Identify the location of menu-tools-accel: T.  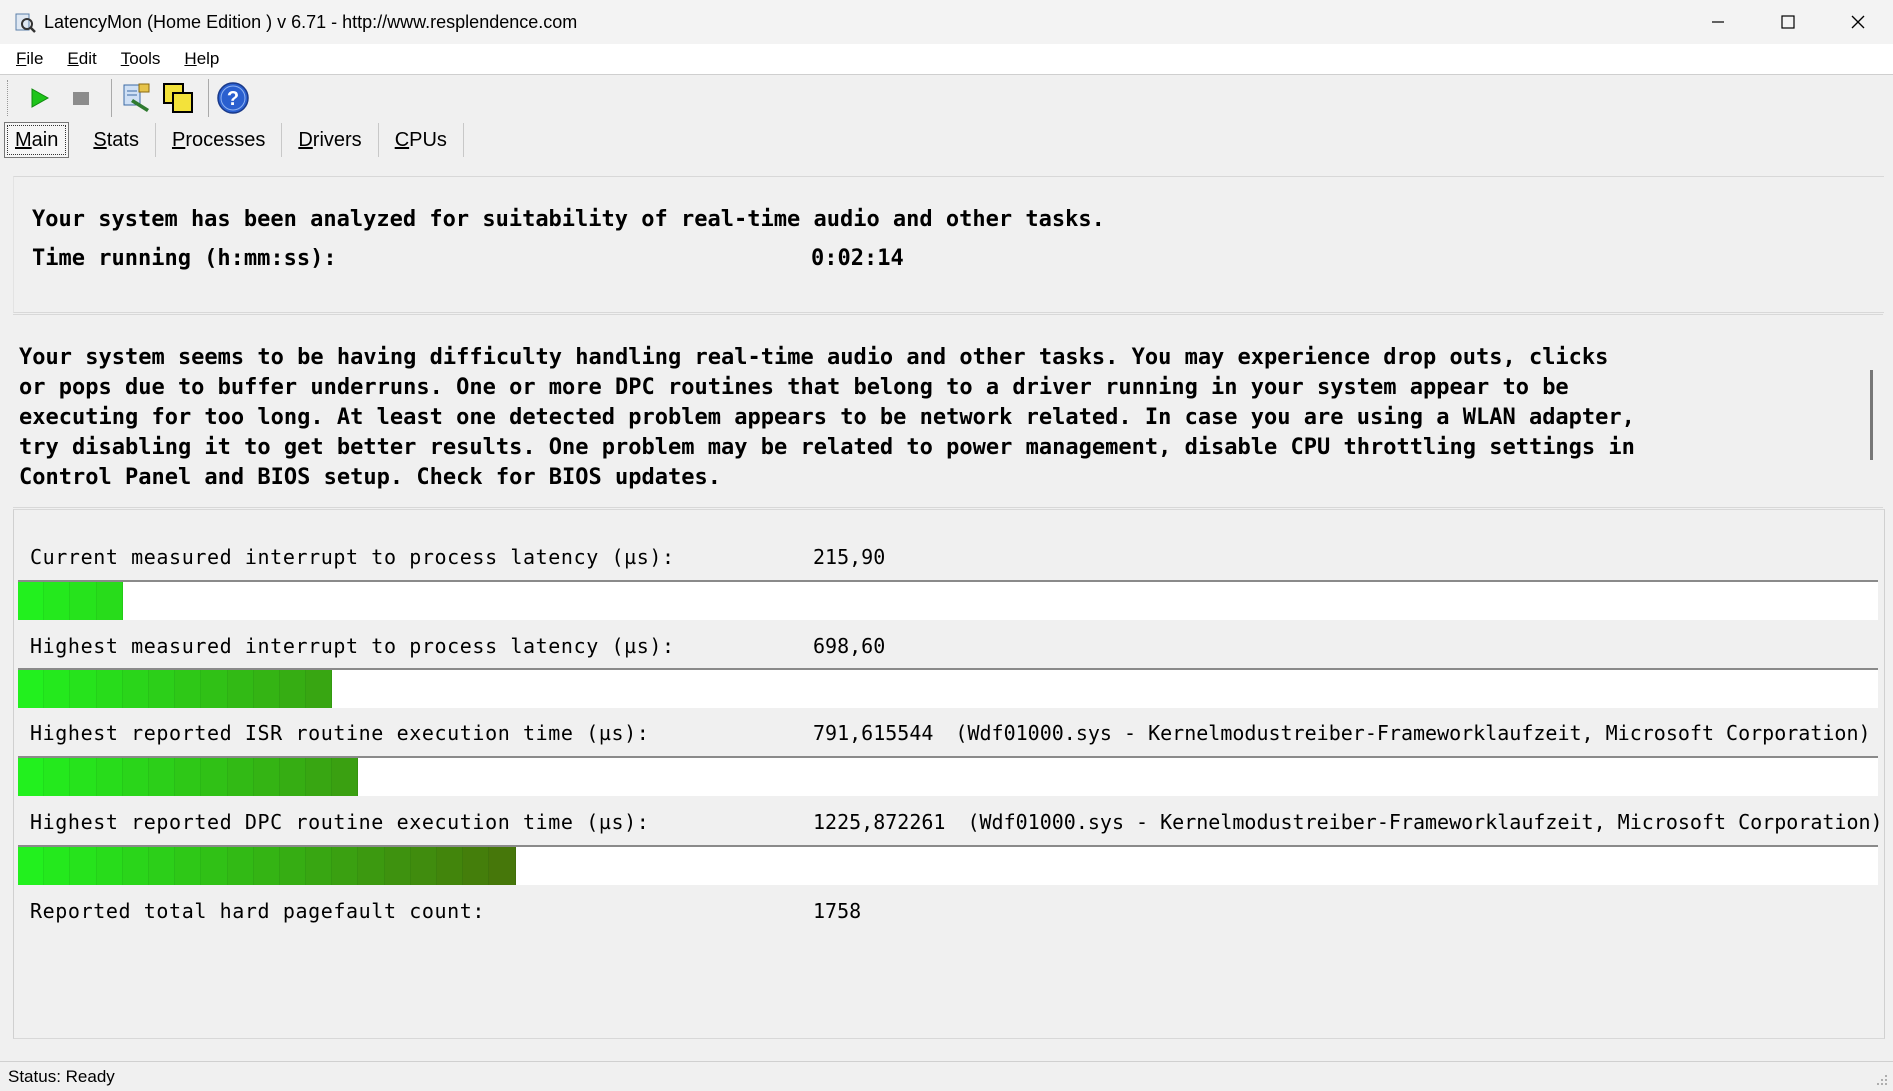
(125, 58).